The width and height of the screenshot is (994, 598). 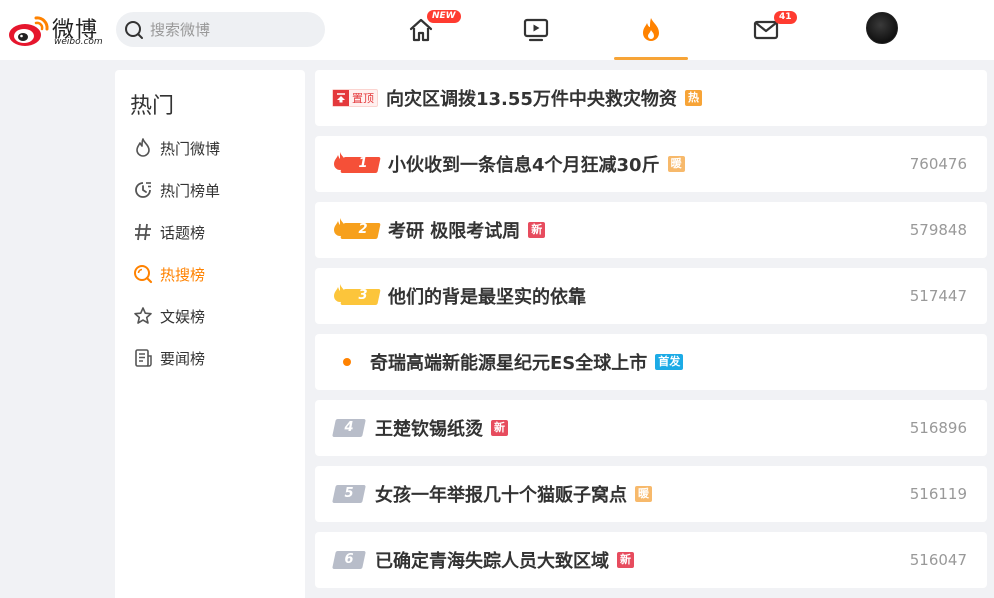 I want to click on hot-item-title: 考研 极限考试周, so click(x=454, y=231).